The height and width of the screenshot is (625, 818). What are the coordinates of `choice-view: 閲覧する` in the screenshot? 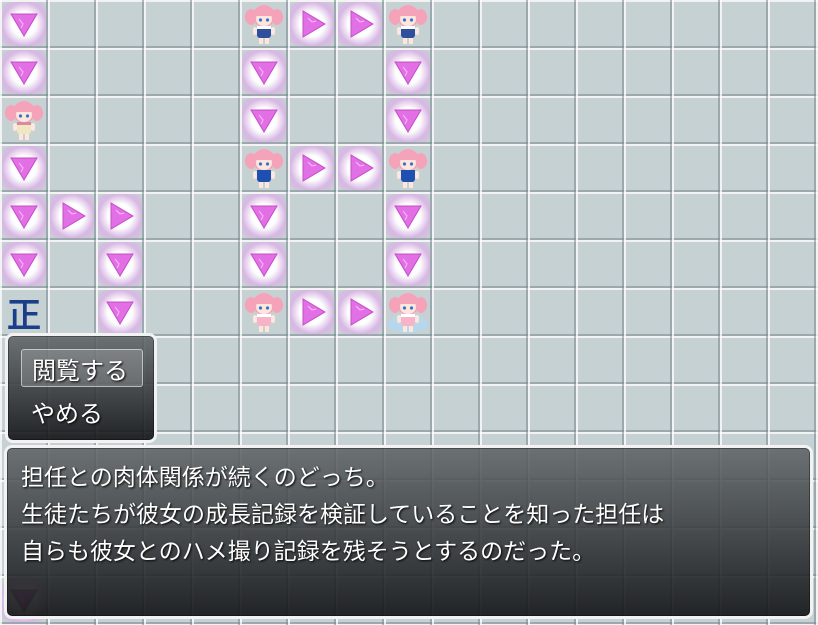 It's located at (82, 368).